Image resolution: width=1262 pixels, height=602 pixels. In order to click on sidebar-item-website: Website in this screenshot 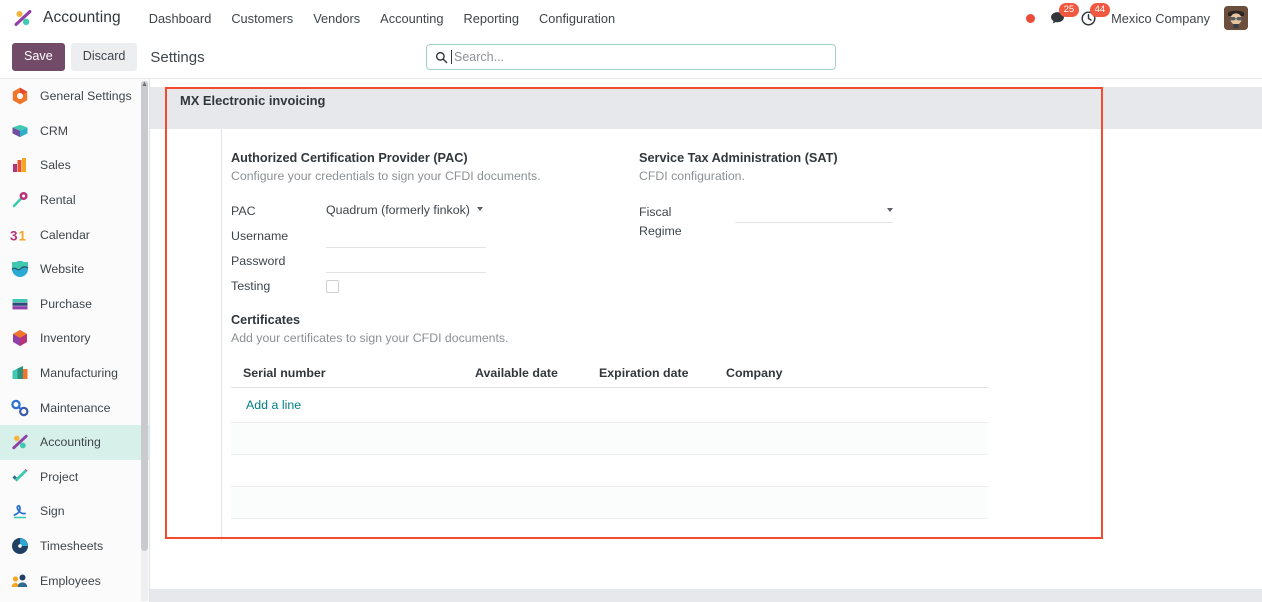, I will do `click(74, 269)`.